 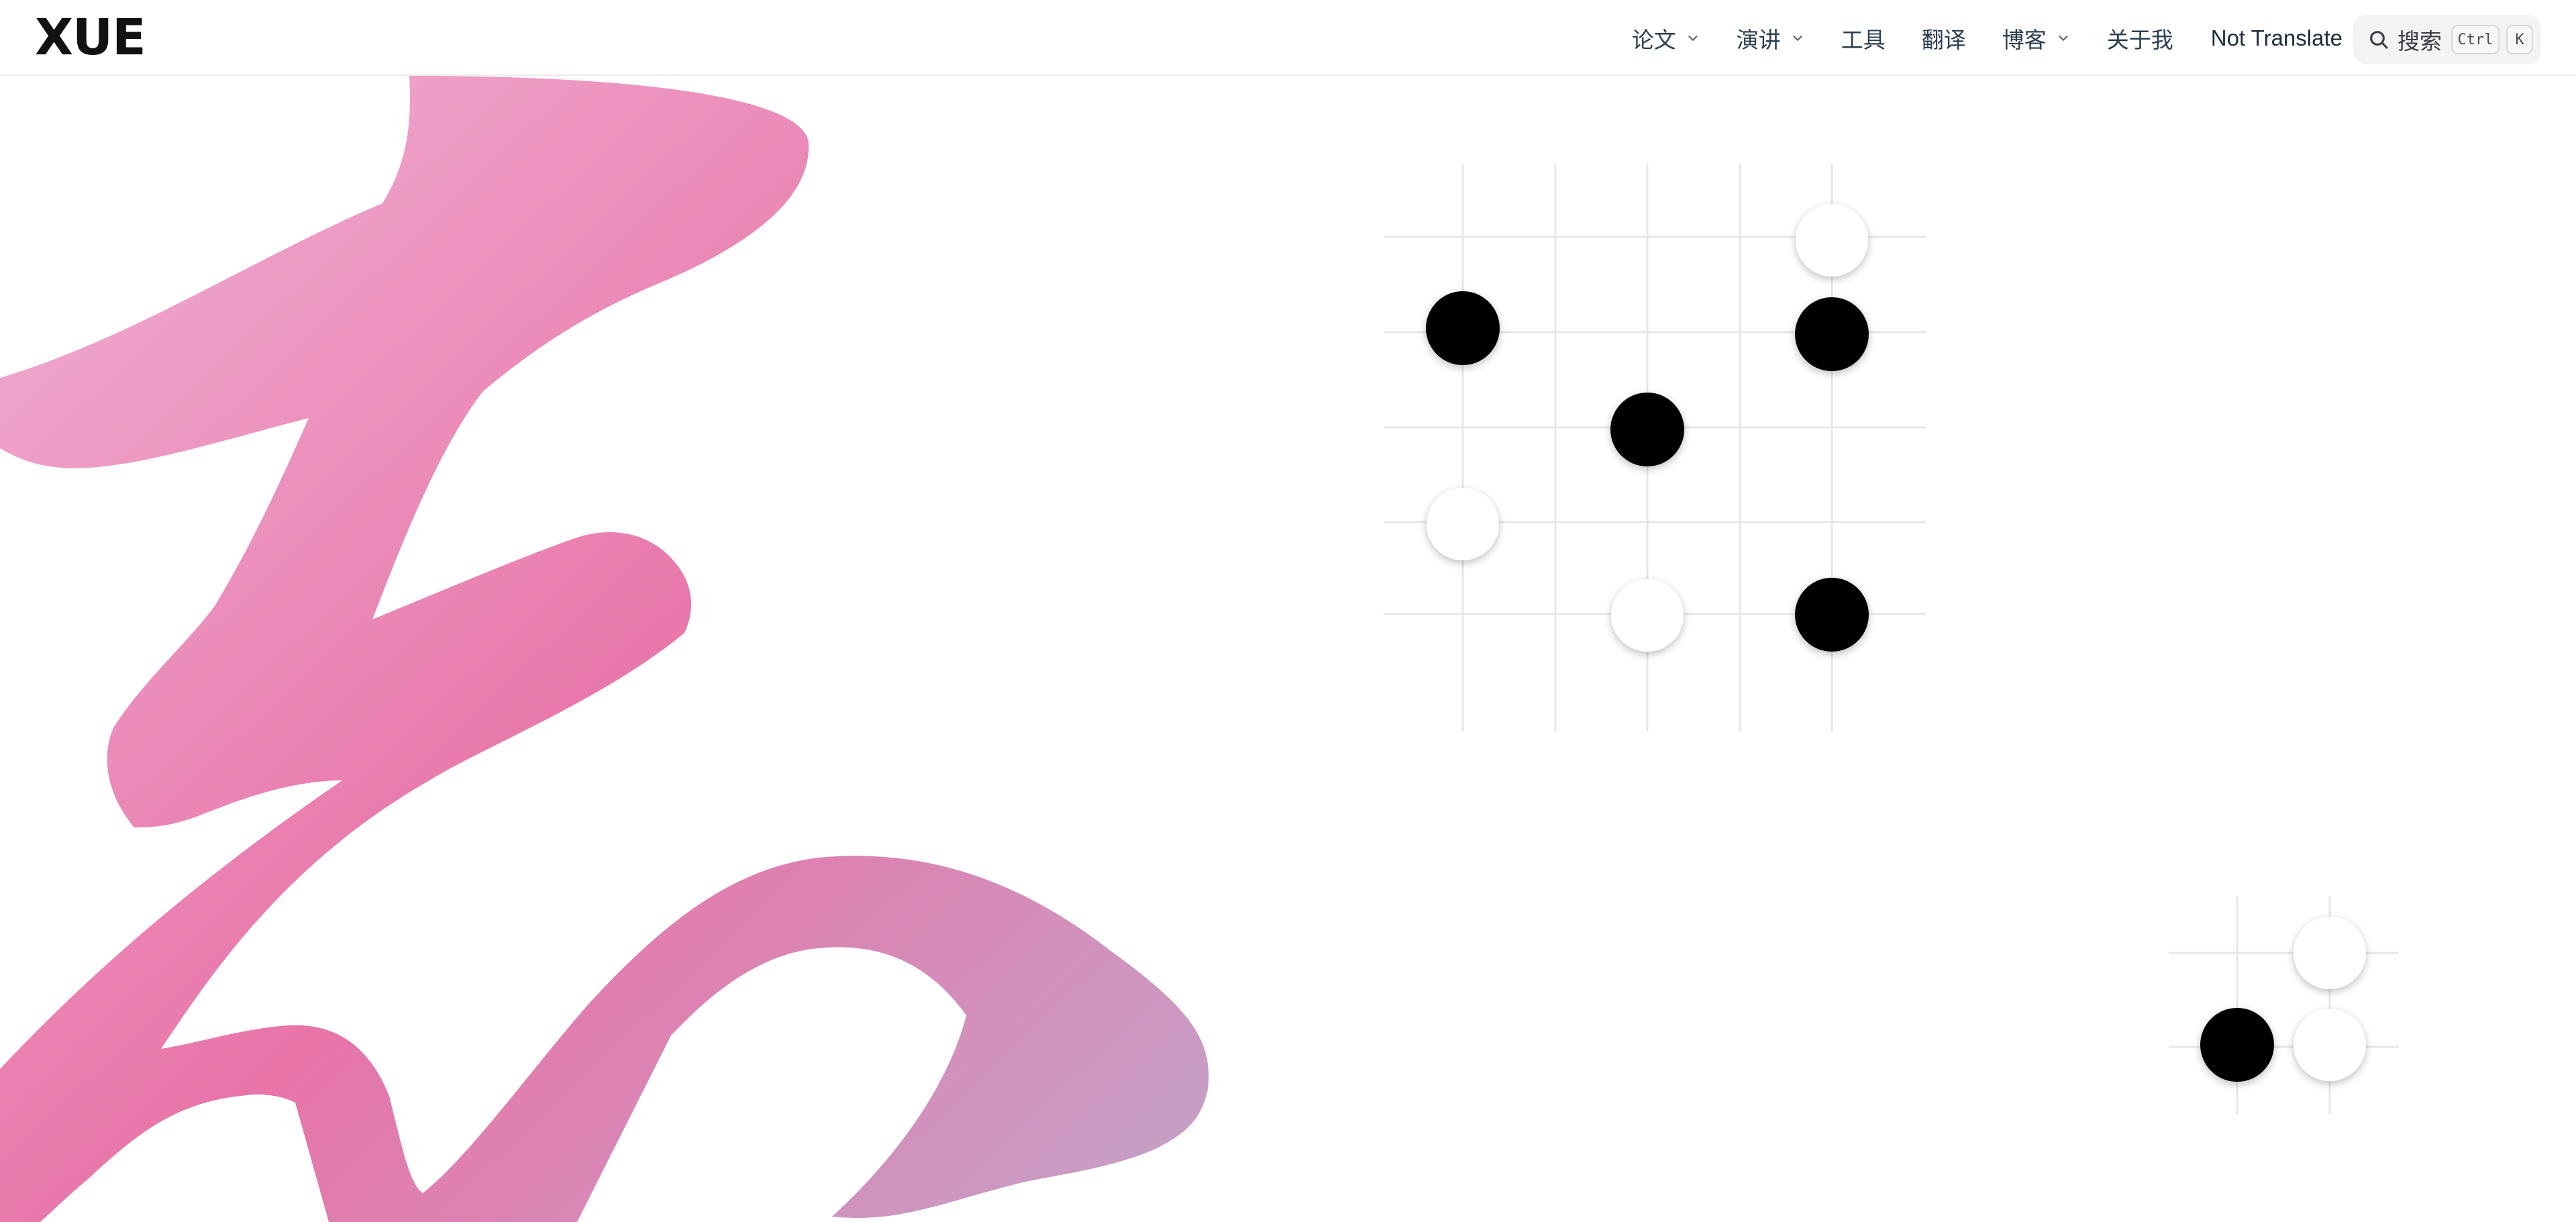 I want to click on nav-item-tools: 工具, so click(x=1863, y=38).